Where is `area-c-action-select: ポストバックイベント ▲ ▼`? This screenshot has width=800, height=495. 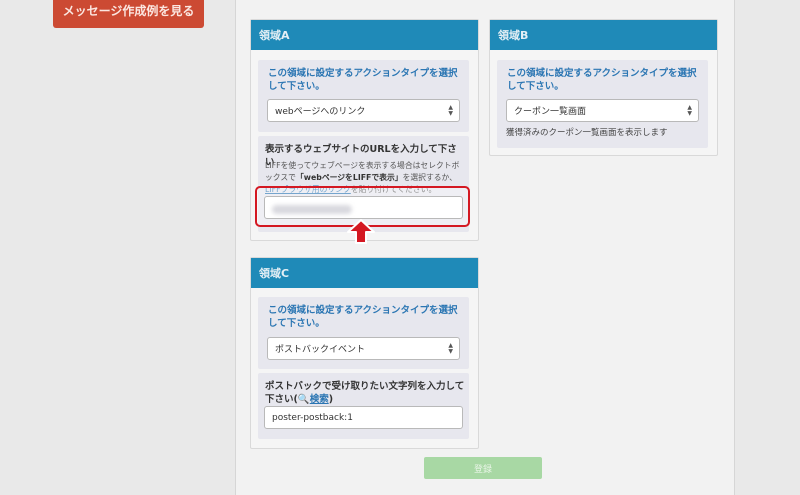
area-c-action-select: ポストバックイベント ▲ ▼ is located at coordinates (363, 348).